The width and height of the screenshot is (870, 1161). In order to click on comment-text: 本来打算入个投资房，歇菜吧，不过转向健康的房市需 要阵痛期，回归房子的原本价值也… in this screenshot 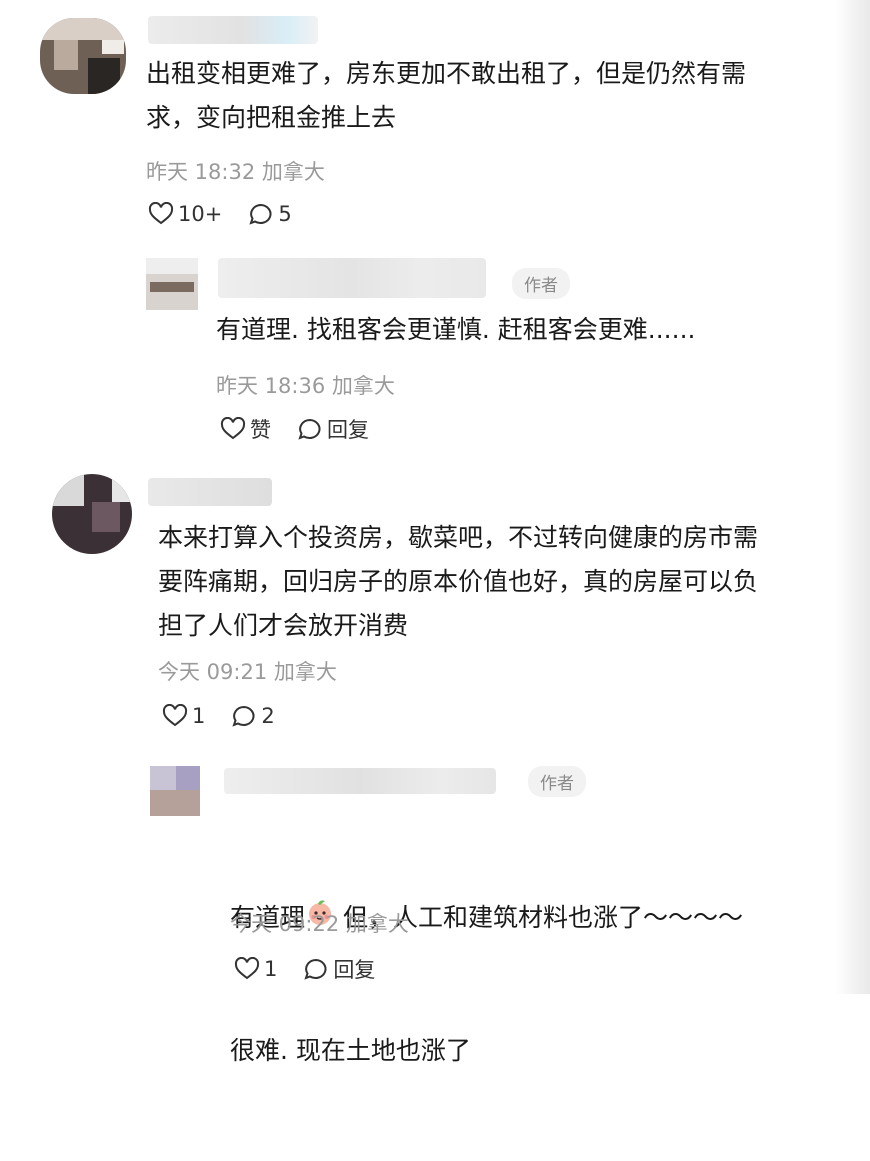, I will do `click(458, 581)`.